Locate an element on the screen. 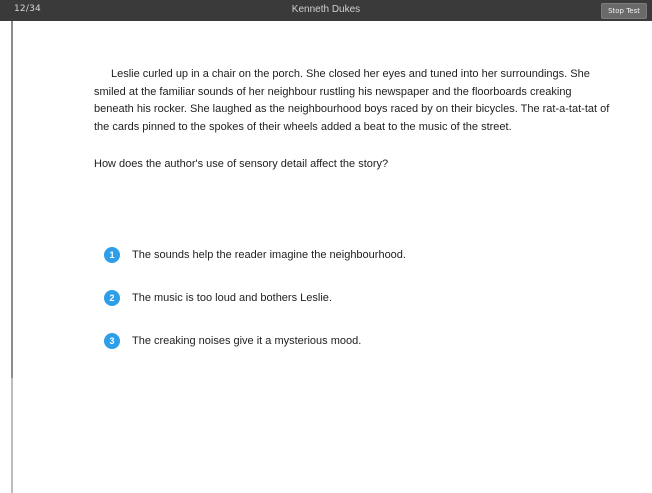 The width and height of the screenshot is (652, 493). choice-number-badge: 1 is located at coordinates (112, 255).